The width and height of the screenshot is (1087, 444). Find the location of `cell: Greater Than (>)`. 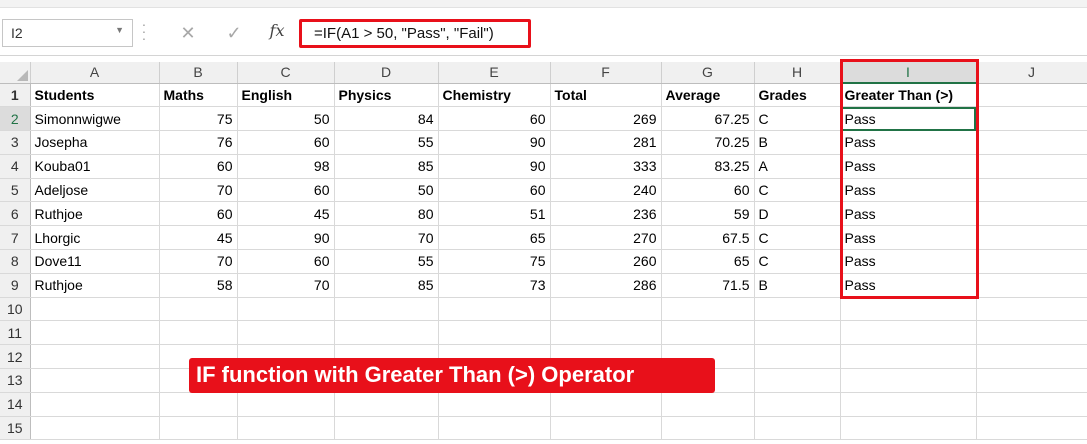

cell: Greater Than (>) is located at coordinates (908, 95).